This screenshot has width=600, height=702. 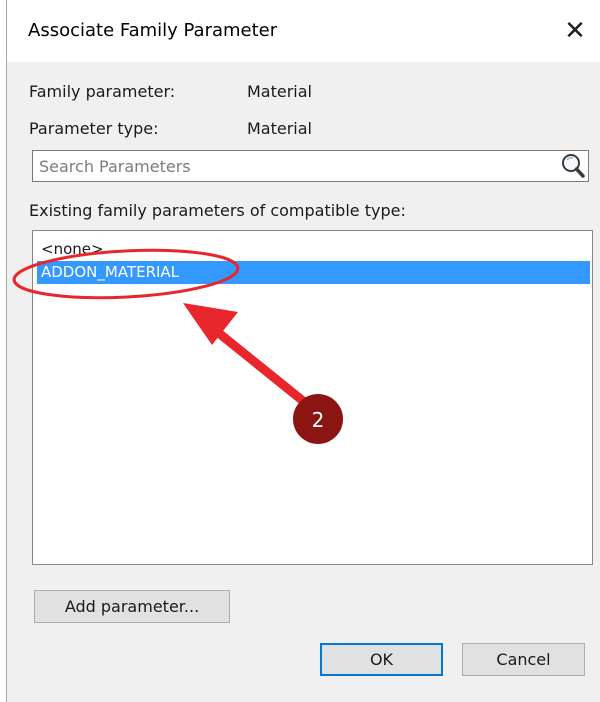 What do you see at coordinates (299, 166) in the screenshot?
I see `search-input` at bounding box center [299, 166].